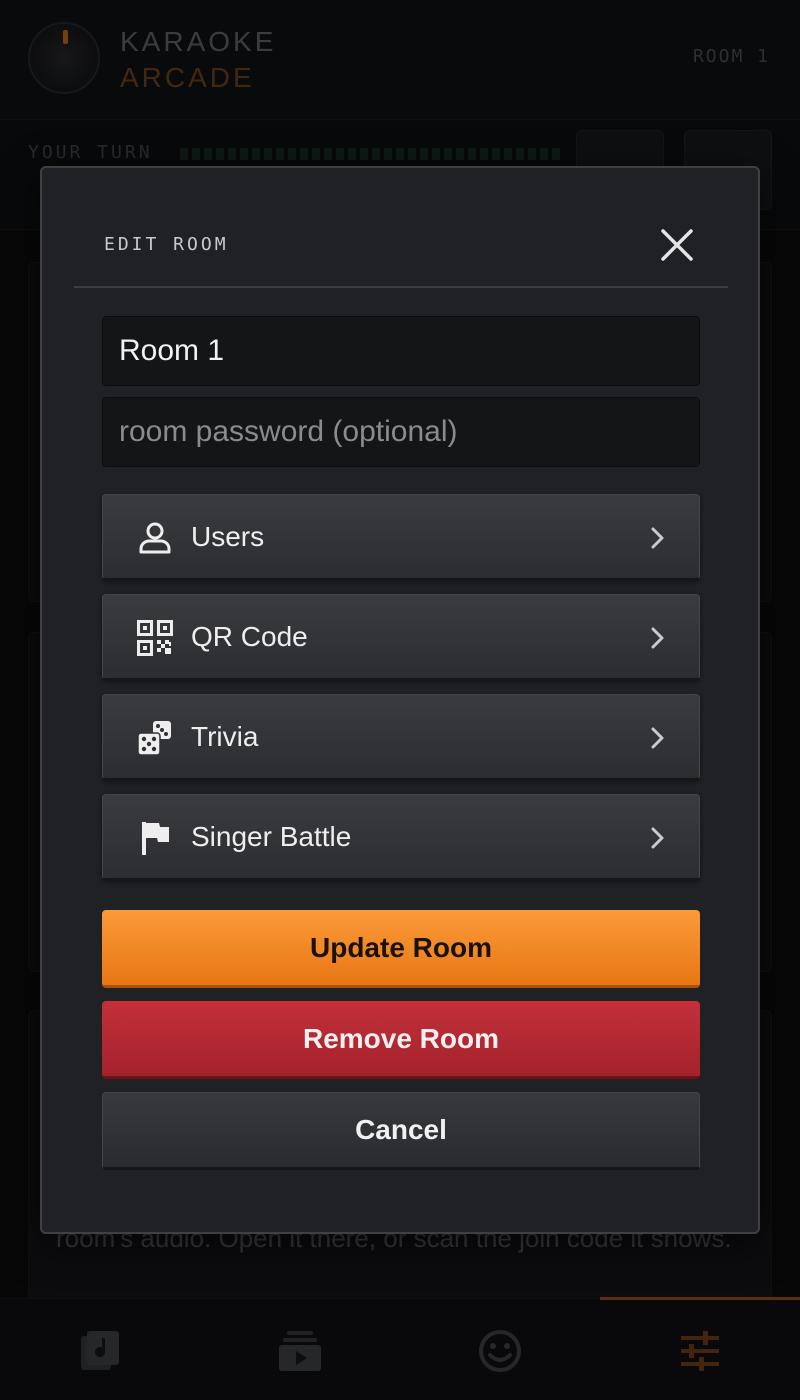 The height and width of the screenshot is (1400, 800). Describe the element at coordinates (401, 537) in the screenshot. I see `menu-item-users: Users` at that location.